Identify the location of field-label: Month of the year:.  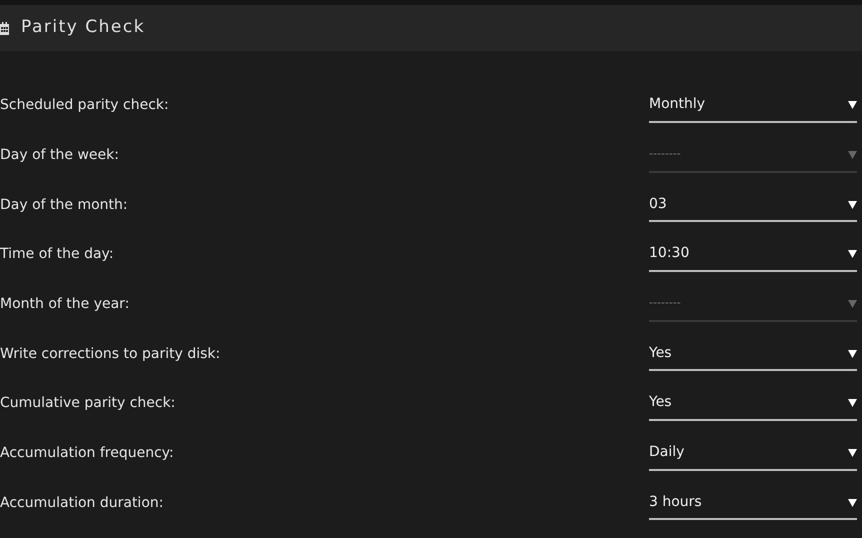
(65, 304).